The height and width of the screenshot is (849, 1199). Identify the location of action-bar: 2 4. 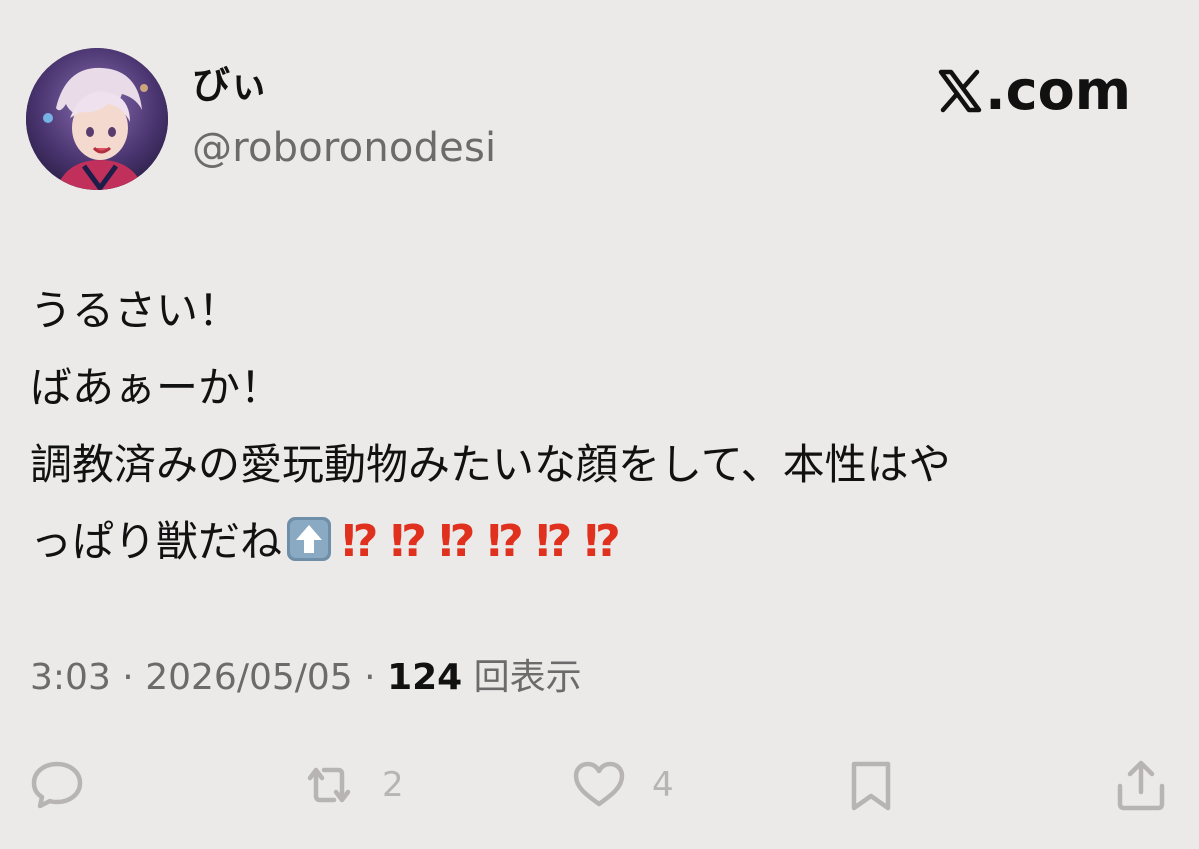
(599, 791).